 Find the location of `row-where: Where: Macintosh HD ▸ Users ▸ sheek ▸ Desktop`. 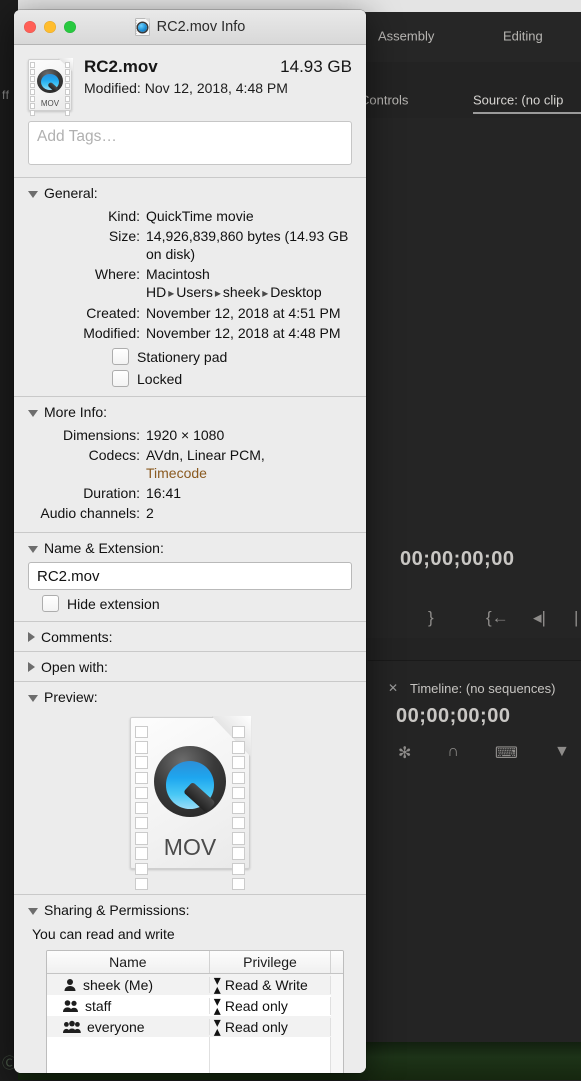

row-where: Where: Macintosh HD ▸ Users ▸ sheek ▸ Desktop is located at coordinates (190, 283).